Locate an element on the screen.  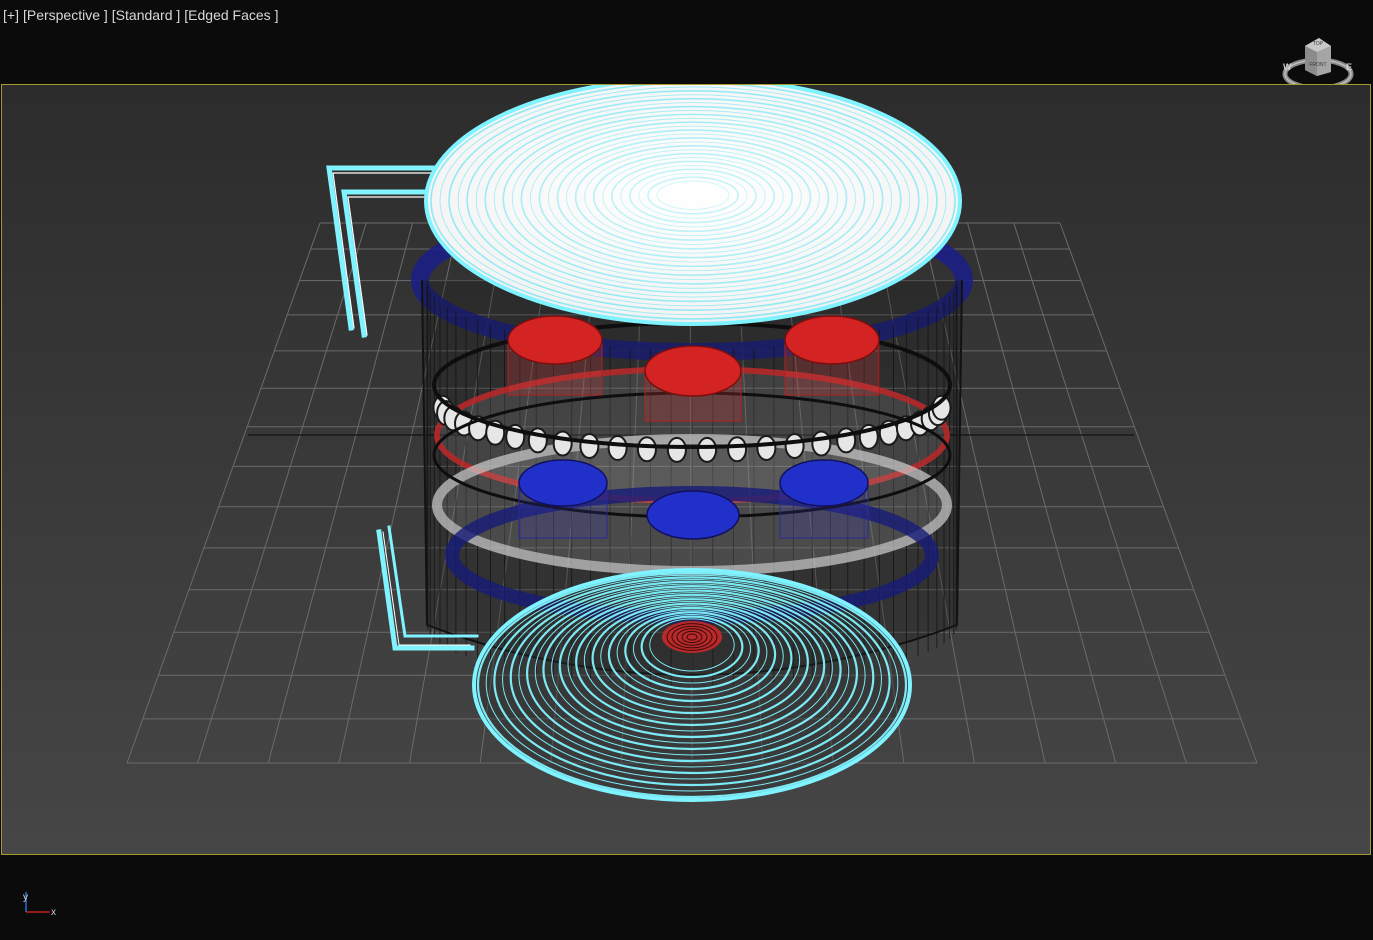
viewcube-top-label: TOP is located at coordinates (1318, 44).